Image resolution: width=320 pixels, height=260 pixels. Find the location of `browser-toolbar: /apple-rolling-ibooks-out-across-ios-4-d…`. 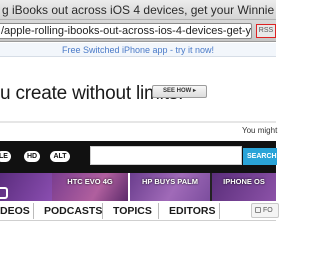

browser-toolbar: /apple-rolling-ibooks-out-across-ios-4-d… is located at coordinates (138, 31).